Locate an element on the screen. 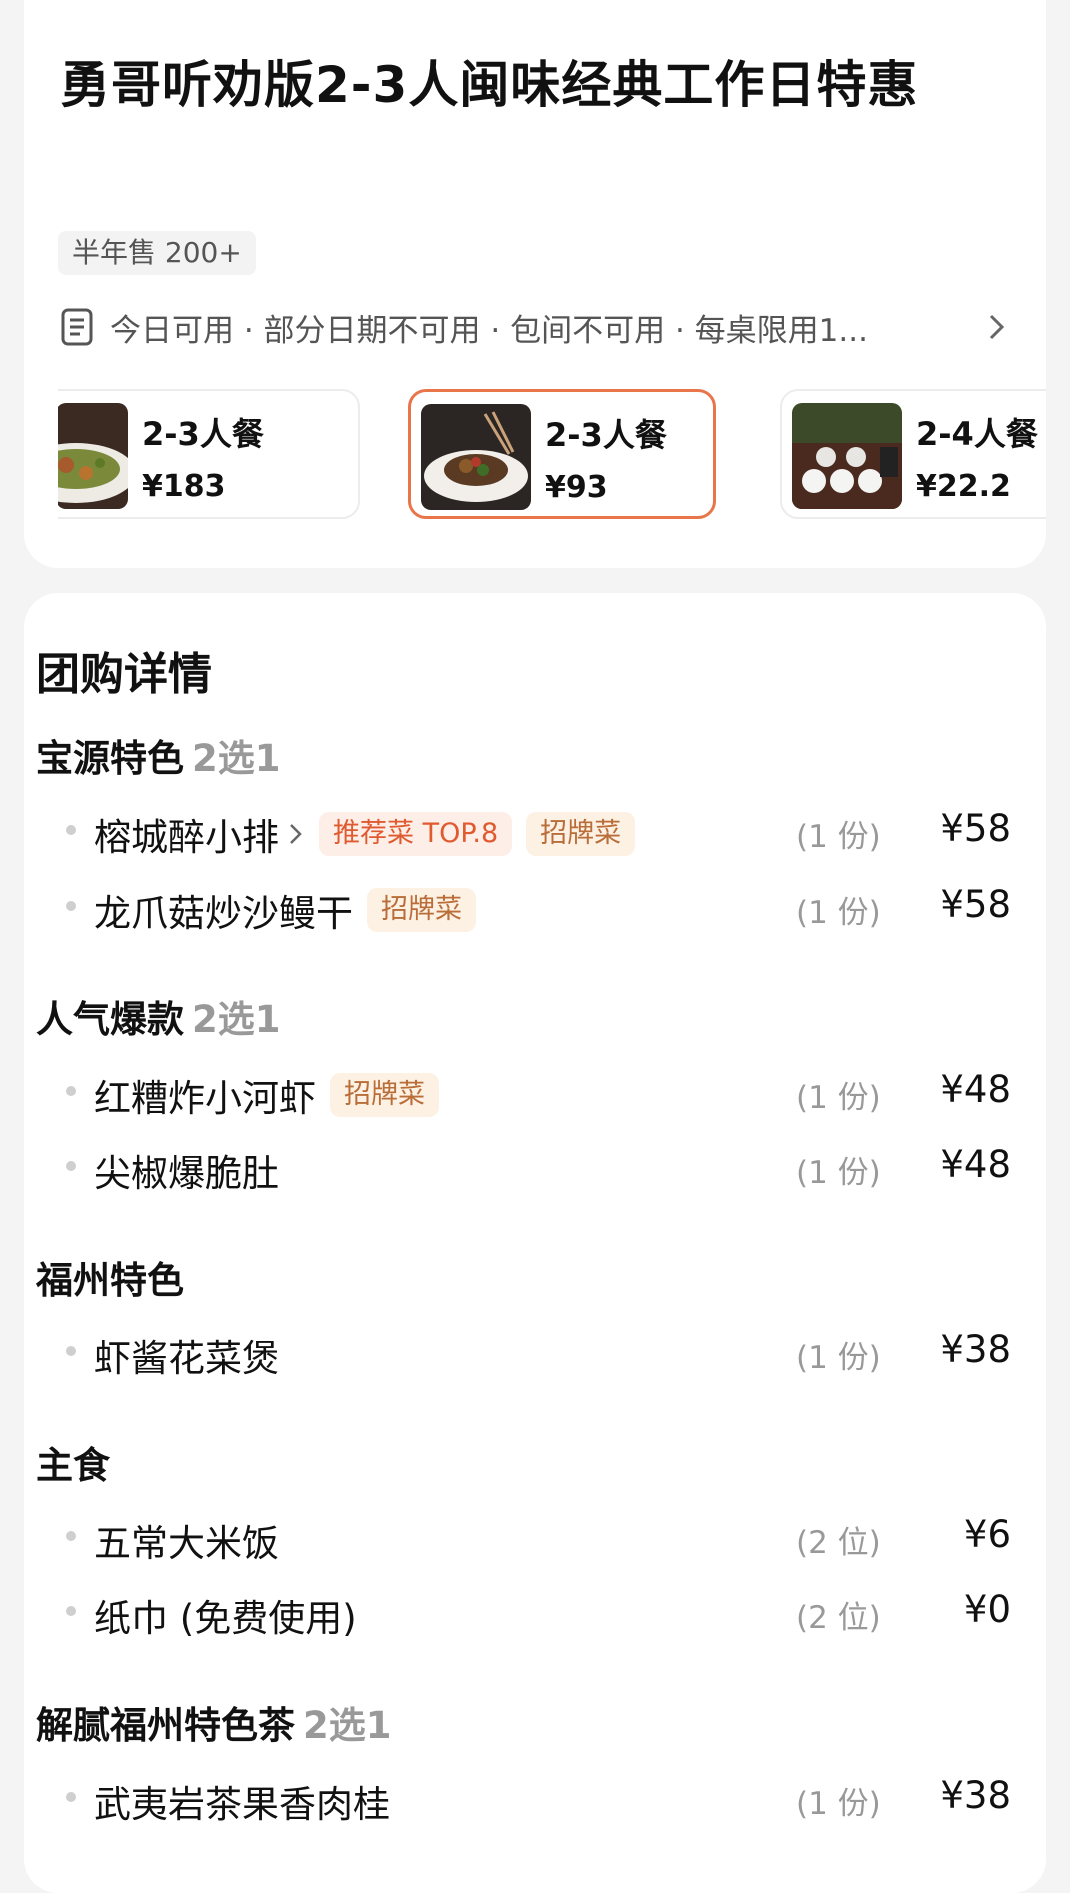 Image resolution: width=1070 pixels, height=1893 pixels. dish-row: 纸巾 (免费使用) (2 位) ¥0 is located at coordinates (523, 1612).